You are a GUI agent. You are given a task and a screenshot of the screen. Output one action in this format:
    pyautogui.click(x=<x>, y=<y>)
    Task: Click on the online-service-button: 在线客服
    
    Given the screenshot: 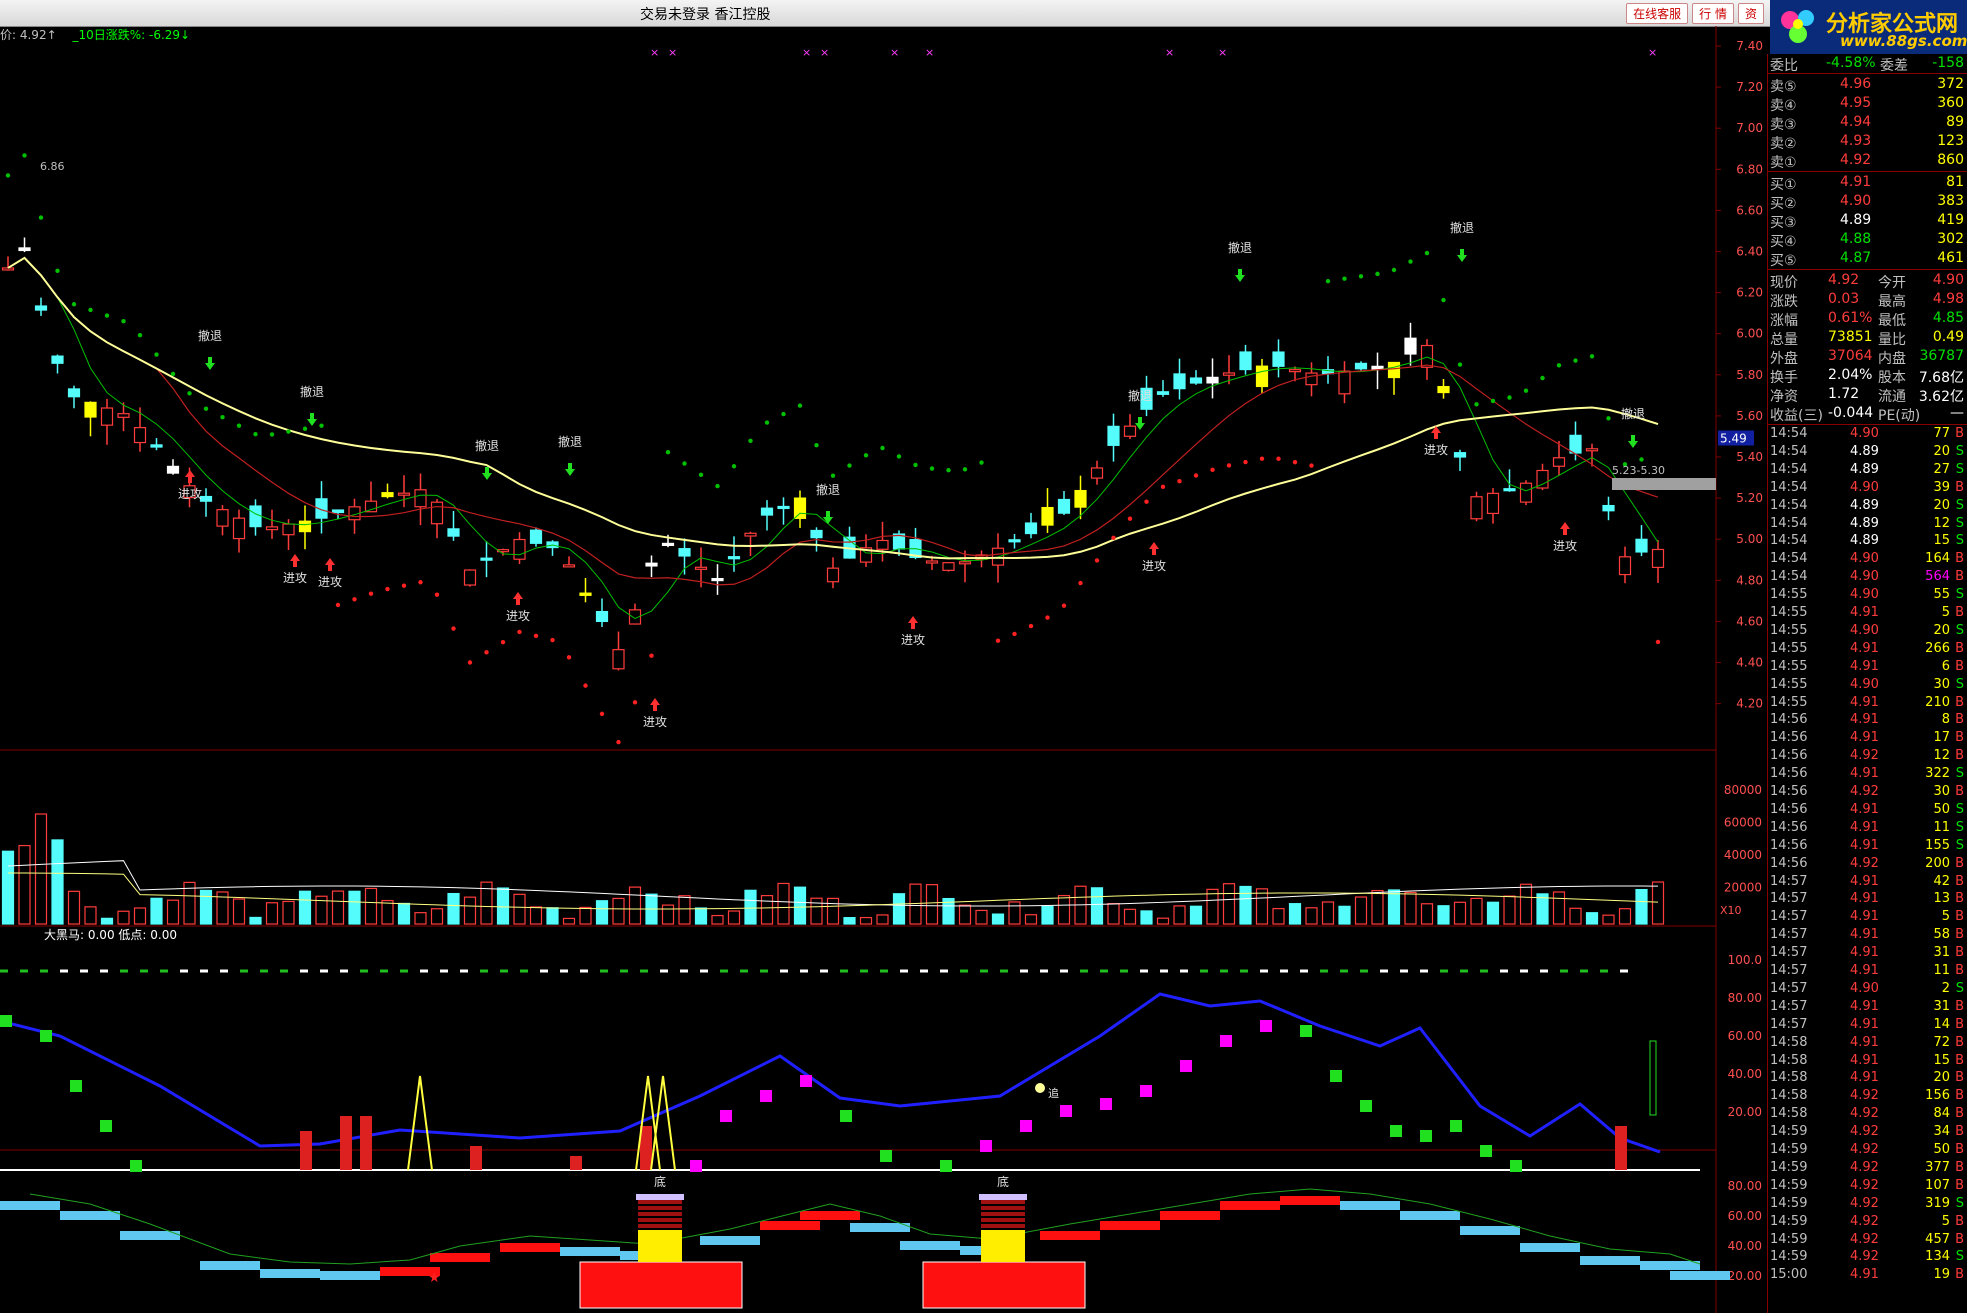 What is the action you would take?
    pyautogui.click(x=1657, y=13)
    